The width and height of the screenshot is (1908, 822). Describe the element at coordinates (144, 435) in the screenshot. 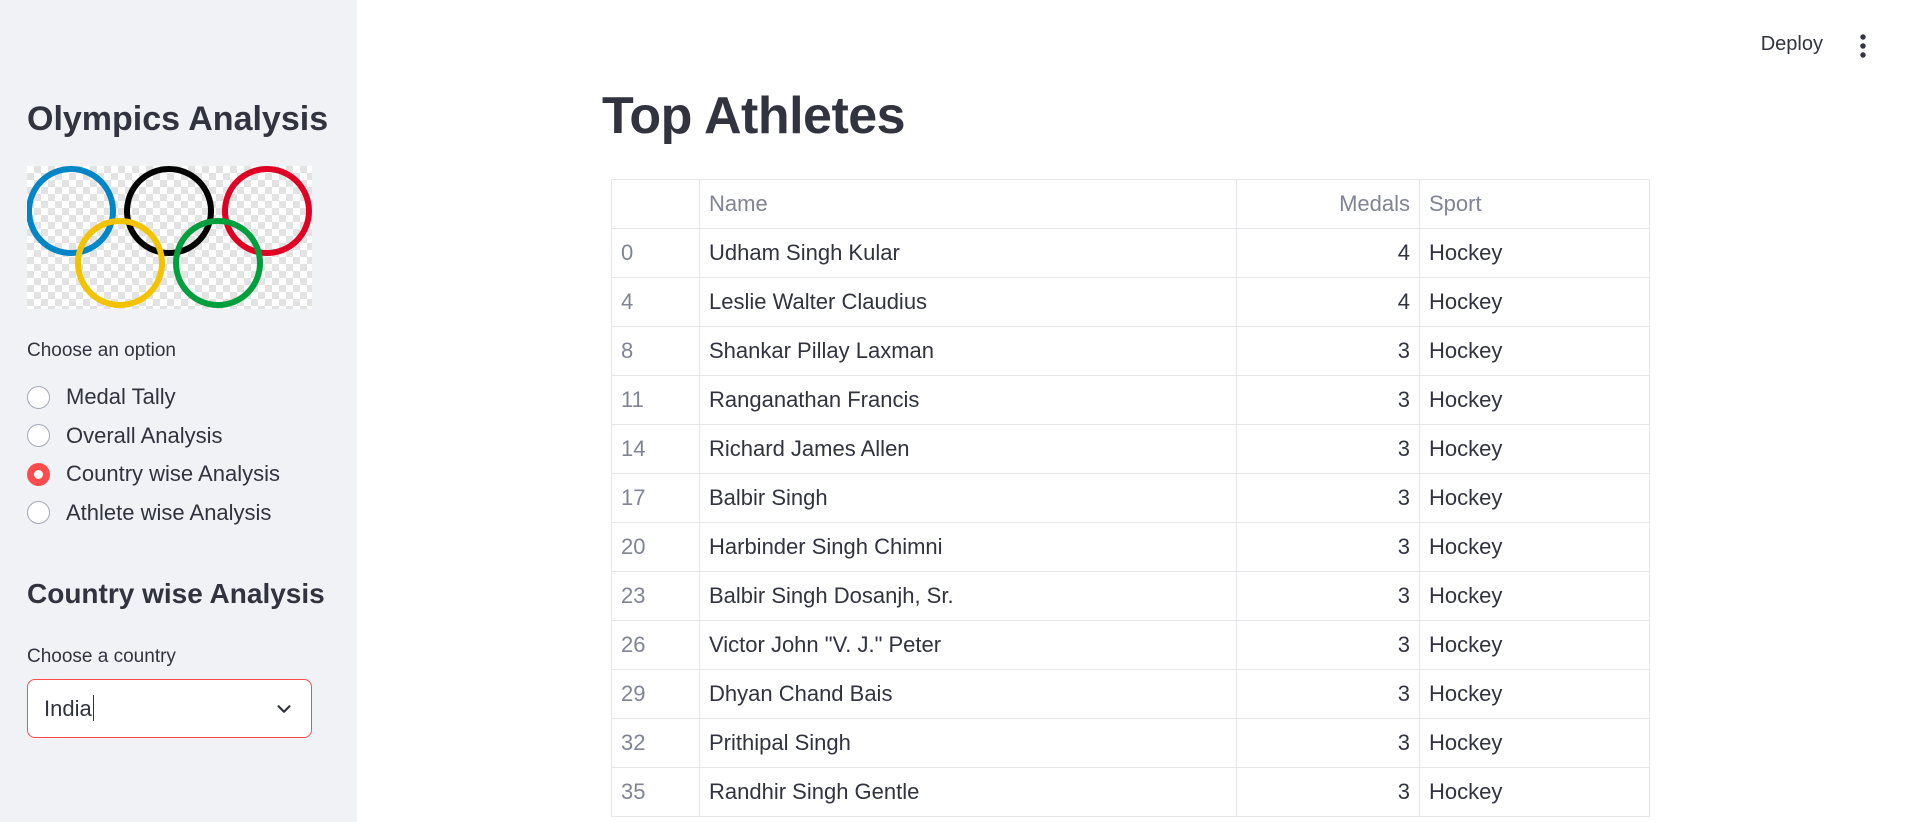

I see `radio-label: Overall Analysis` at that location.